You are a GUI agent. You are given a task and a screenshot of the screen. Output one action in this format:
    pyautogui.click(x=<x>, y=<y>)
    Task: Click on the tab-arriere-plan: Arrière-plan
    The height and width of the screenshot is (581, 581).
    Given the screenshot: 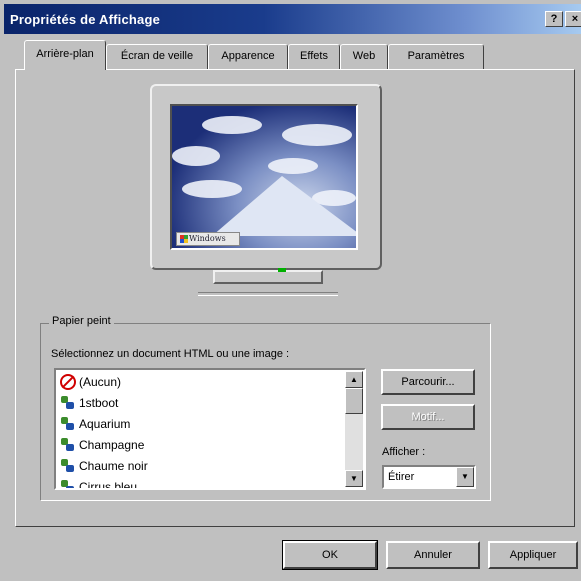 What is the action you would take?
    pyautogui.click(x=65, y=55)
    